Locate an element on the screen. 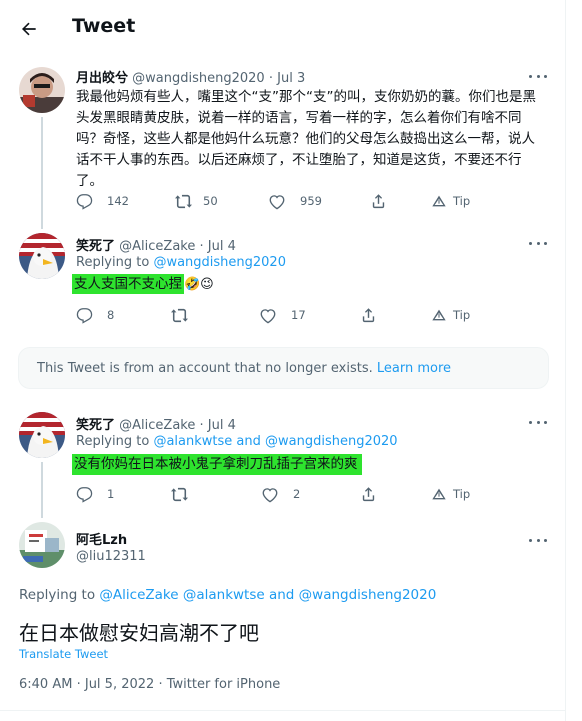 This screenshot has width=582, height=721. reply-count: 1 is located at coordinates (111, 494).